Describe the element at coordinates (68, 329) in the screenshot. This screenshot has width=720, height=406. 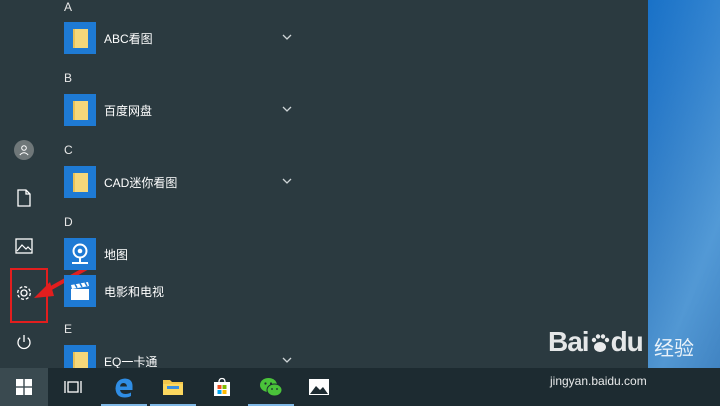
I see `section-header-e: E` at that location.